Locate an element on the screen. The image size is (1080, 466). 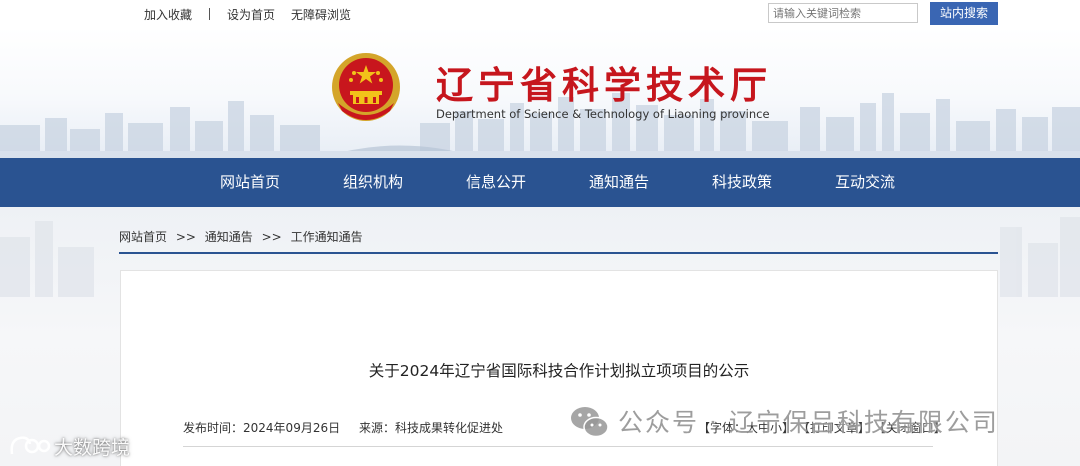
main-nav: 网站首页 组织机构 信息公开 通知通告 科技政策 互动交流 is located at coordinates (540, 182).